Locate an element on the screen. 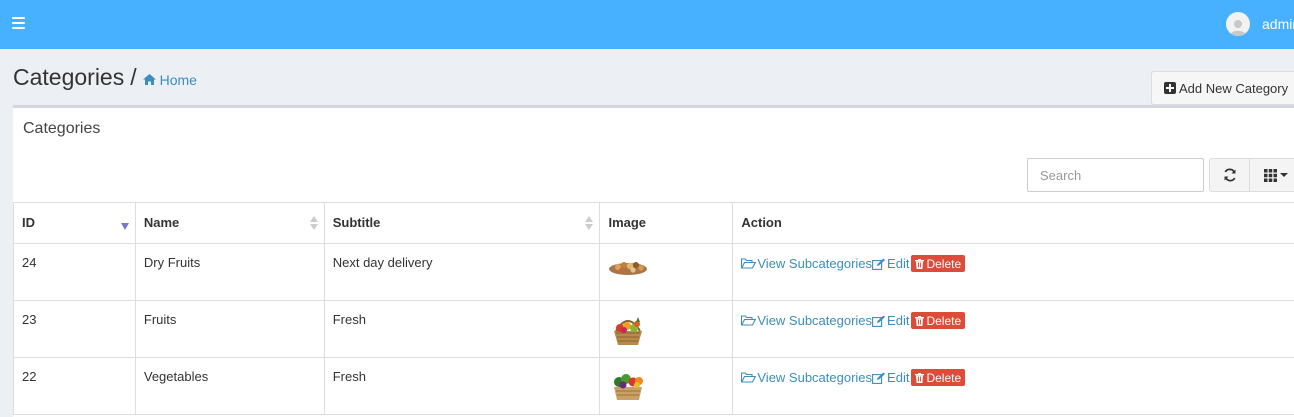 The image size is (1294, 417). top-navbar: admin is located at coordinates (647, 24).